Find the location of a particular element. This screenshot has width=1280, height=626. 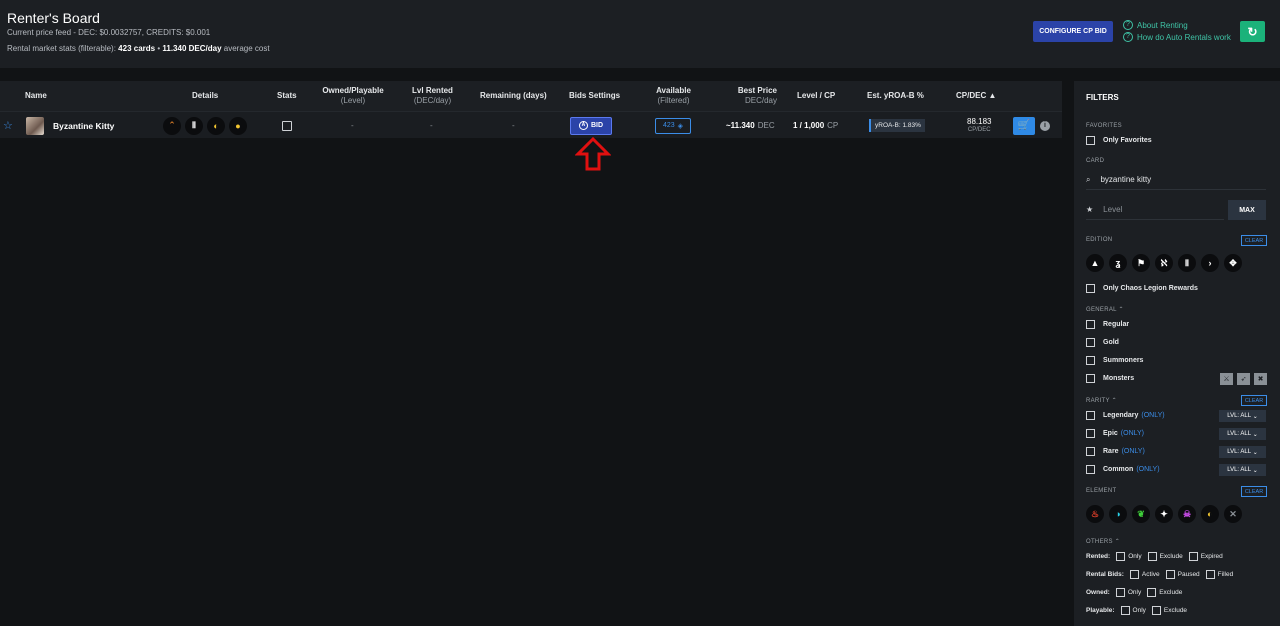

earth-element-icon: ❦ is located at coordinates (1141, 514).